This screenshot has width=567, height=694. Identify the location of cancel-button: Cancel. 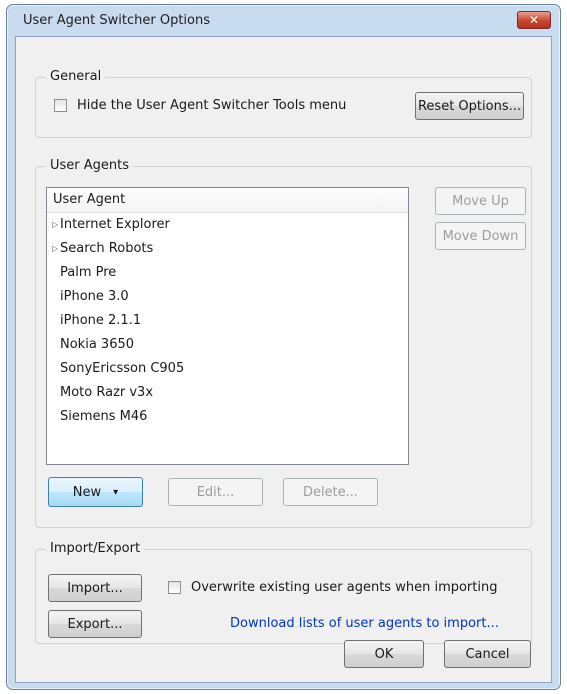
(487, 654).